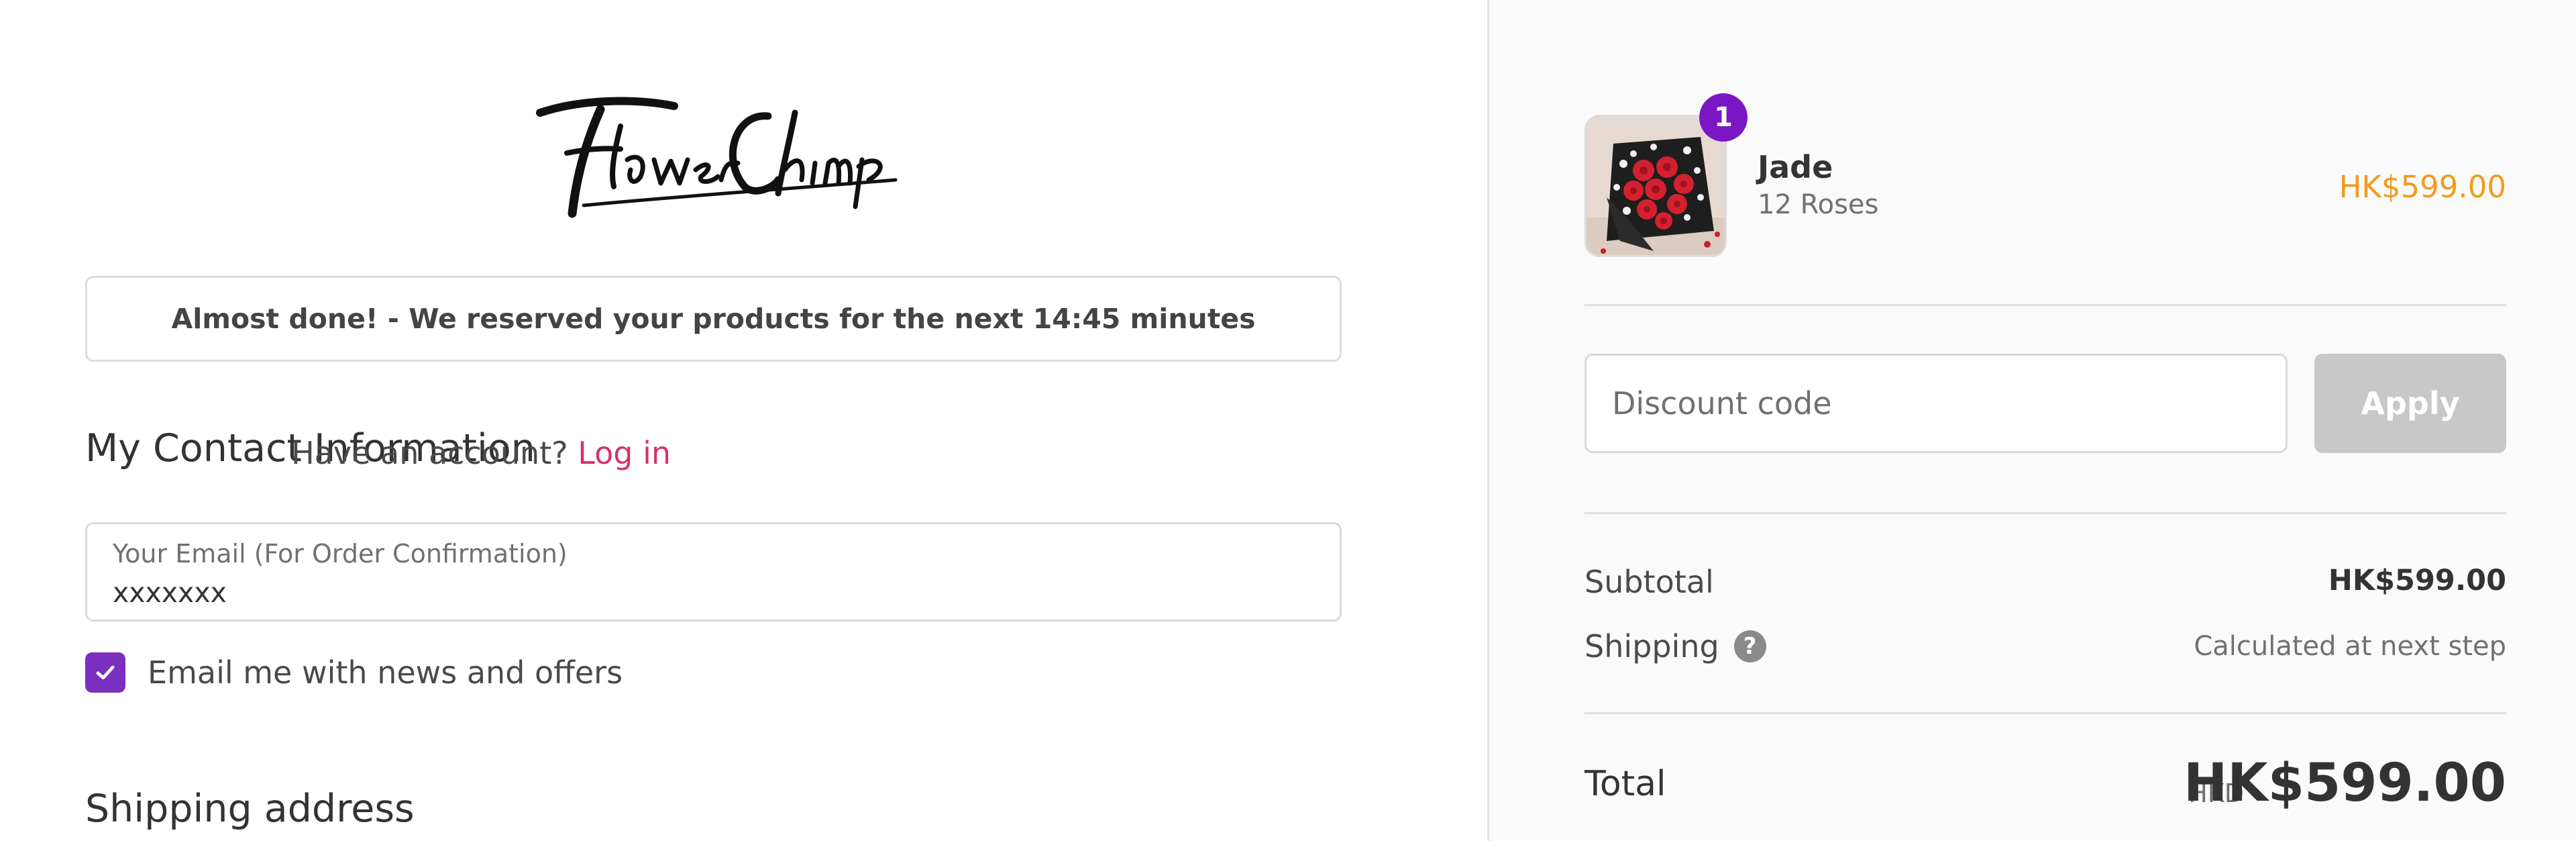  I want to click on newsletter-checkbox, so click(105, 672).